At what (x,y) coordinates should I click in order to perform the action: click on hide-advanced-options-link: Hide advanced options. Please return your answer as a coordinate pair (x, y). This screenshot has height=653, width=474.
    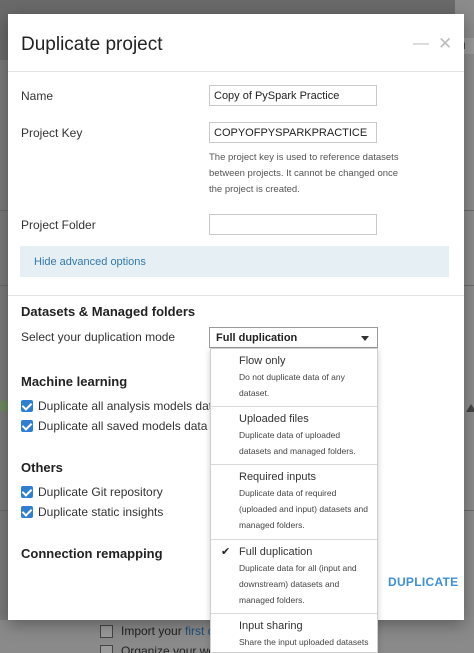
    Looking at the image, I should click on (90, 262).